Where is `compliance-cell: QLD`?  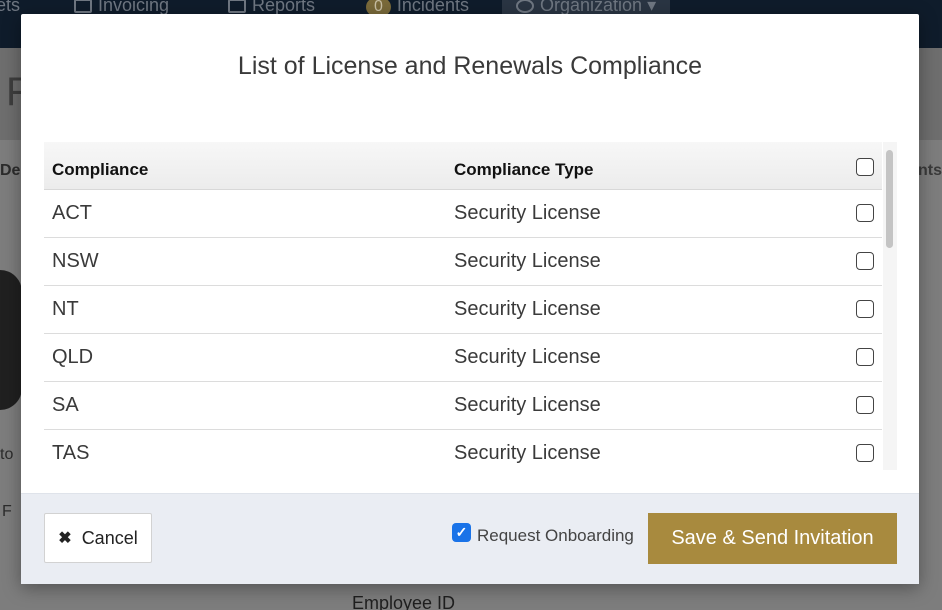 compliance-cell: QLD is located at coordinates (245, 357).